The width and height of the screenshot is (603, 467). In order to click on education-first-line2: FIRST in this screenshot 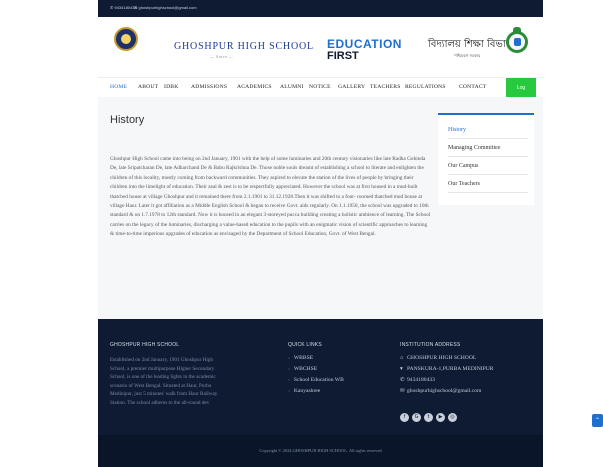, I will do `click(343, 56)`.